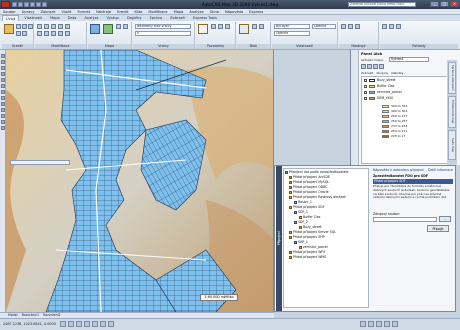 The height and width of the screenshot is (330, 460). What do you see at coordinates (214, 11) in the screenshot?
I see `menu-item: Okno` at bounding box center [214, 11].